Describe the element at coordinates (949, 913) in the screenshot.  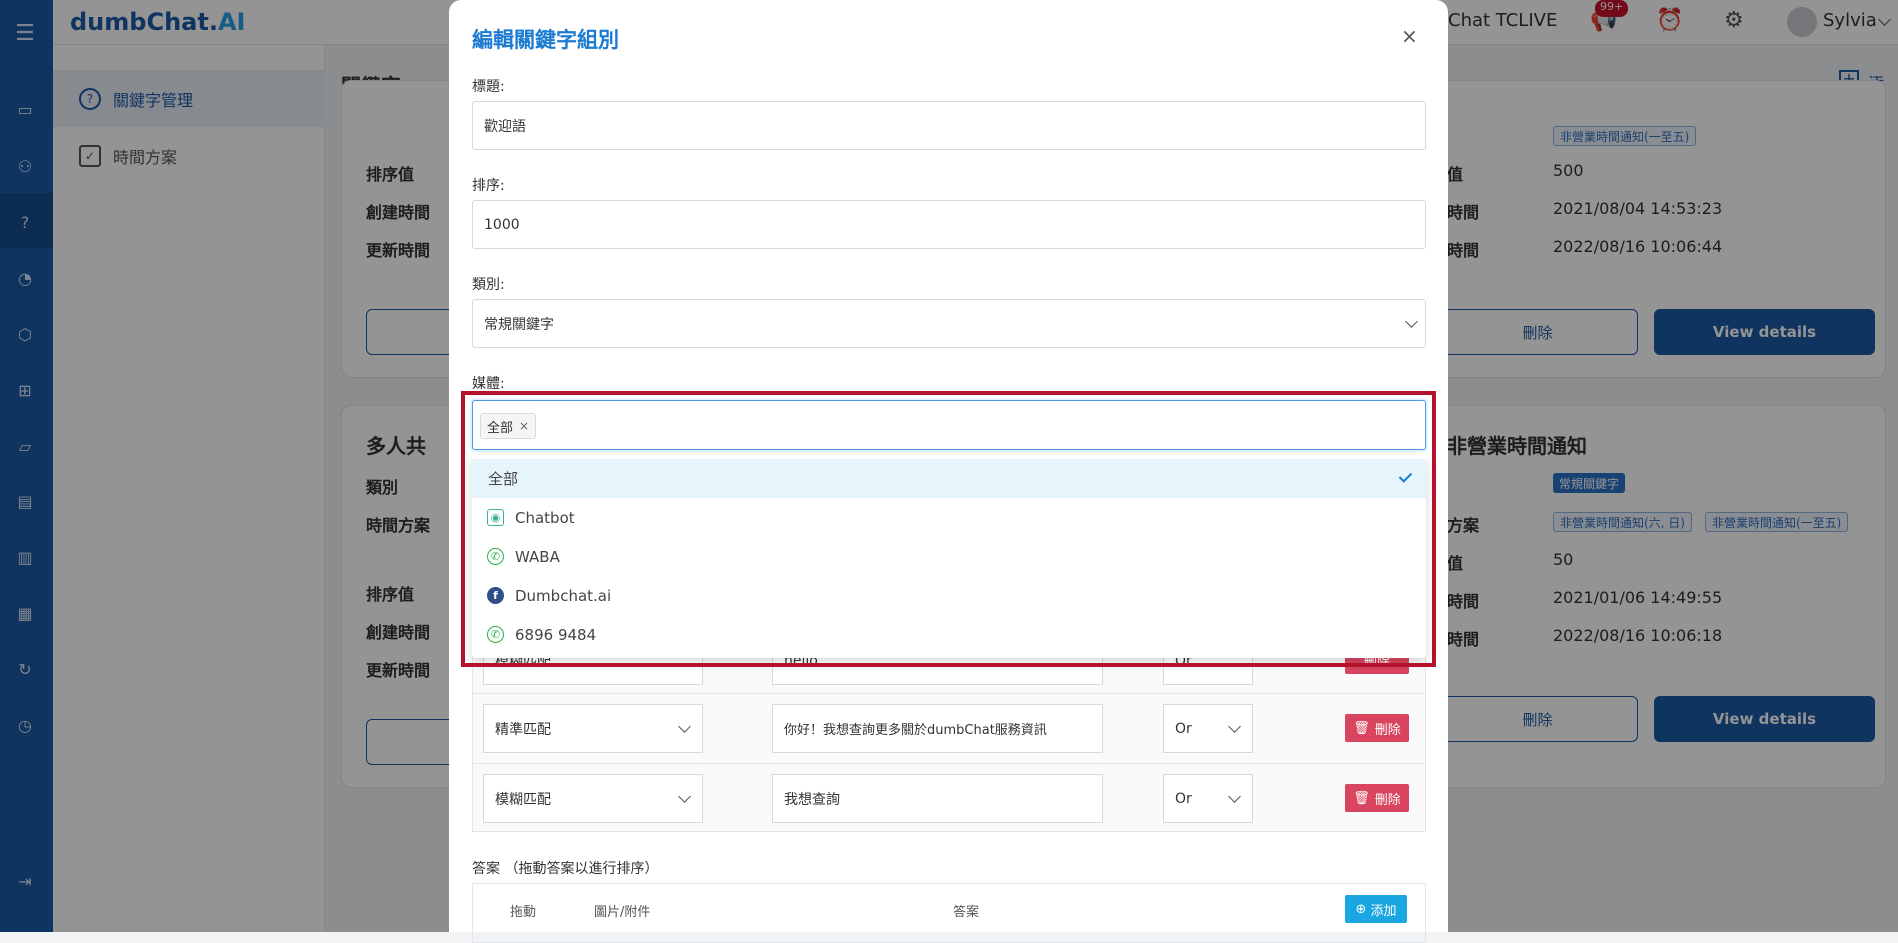
I see `answers-table: 拖動 圖片/附件 答案 ⊕ 添加` at that location.